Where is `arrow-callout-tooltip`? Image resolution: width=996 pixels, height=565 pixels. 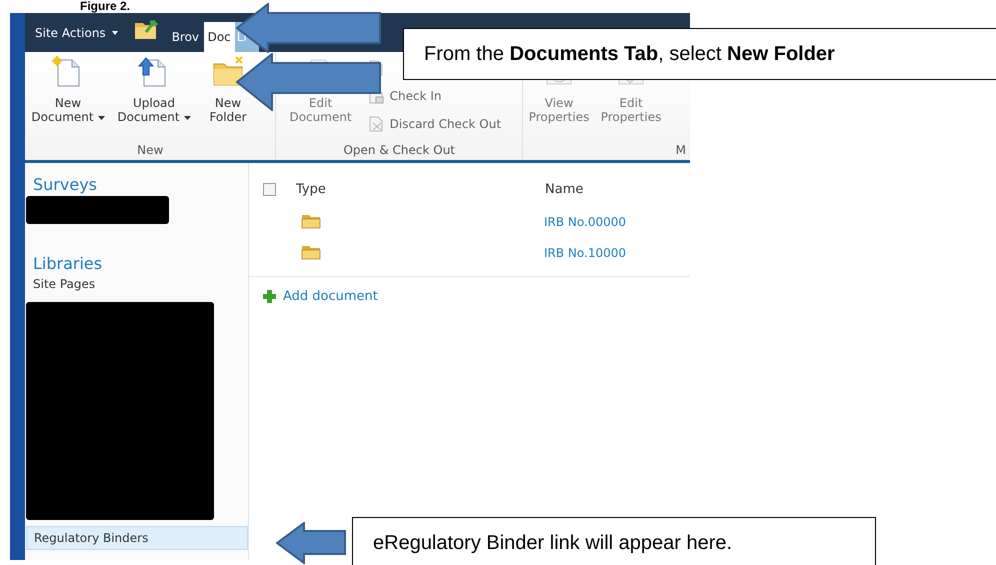 arrow-callout-tooltip is located at coordinates (311, 543).